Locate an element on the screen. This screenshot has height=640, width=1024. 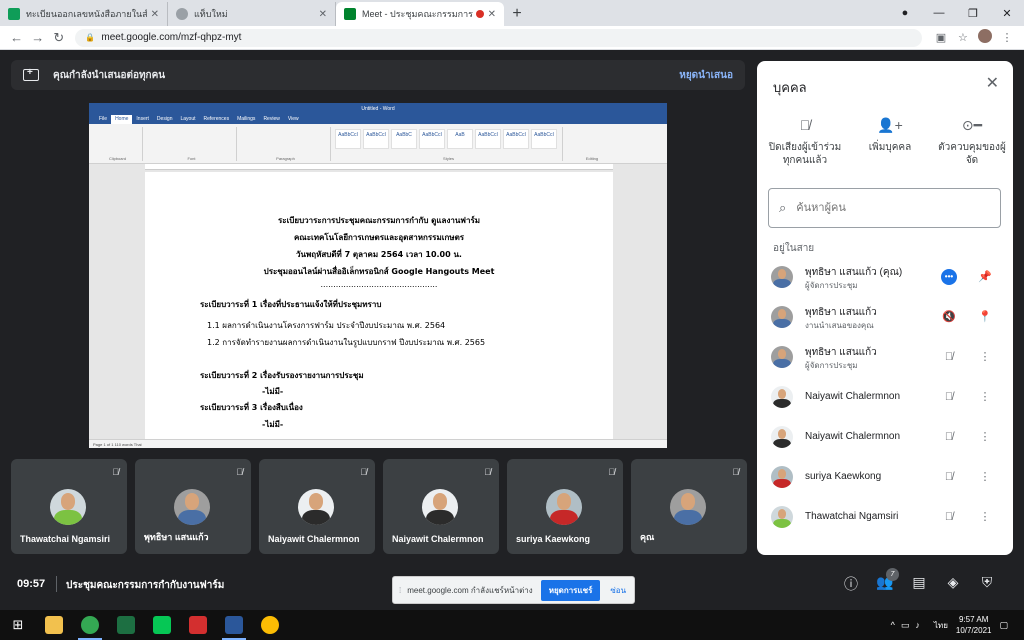
menu-dots-icon: ⋮ is located at coordinates (1007, 37).